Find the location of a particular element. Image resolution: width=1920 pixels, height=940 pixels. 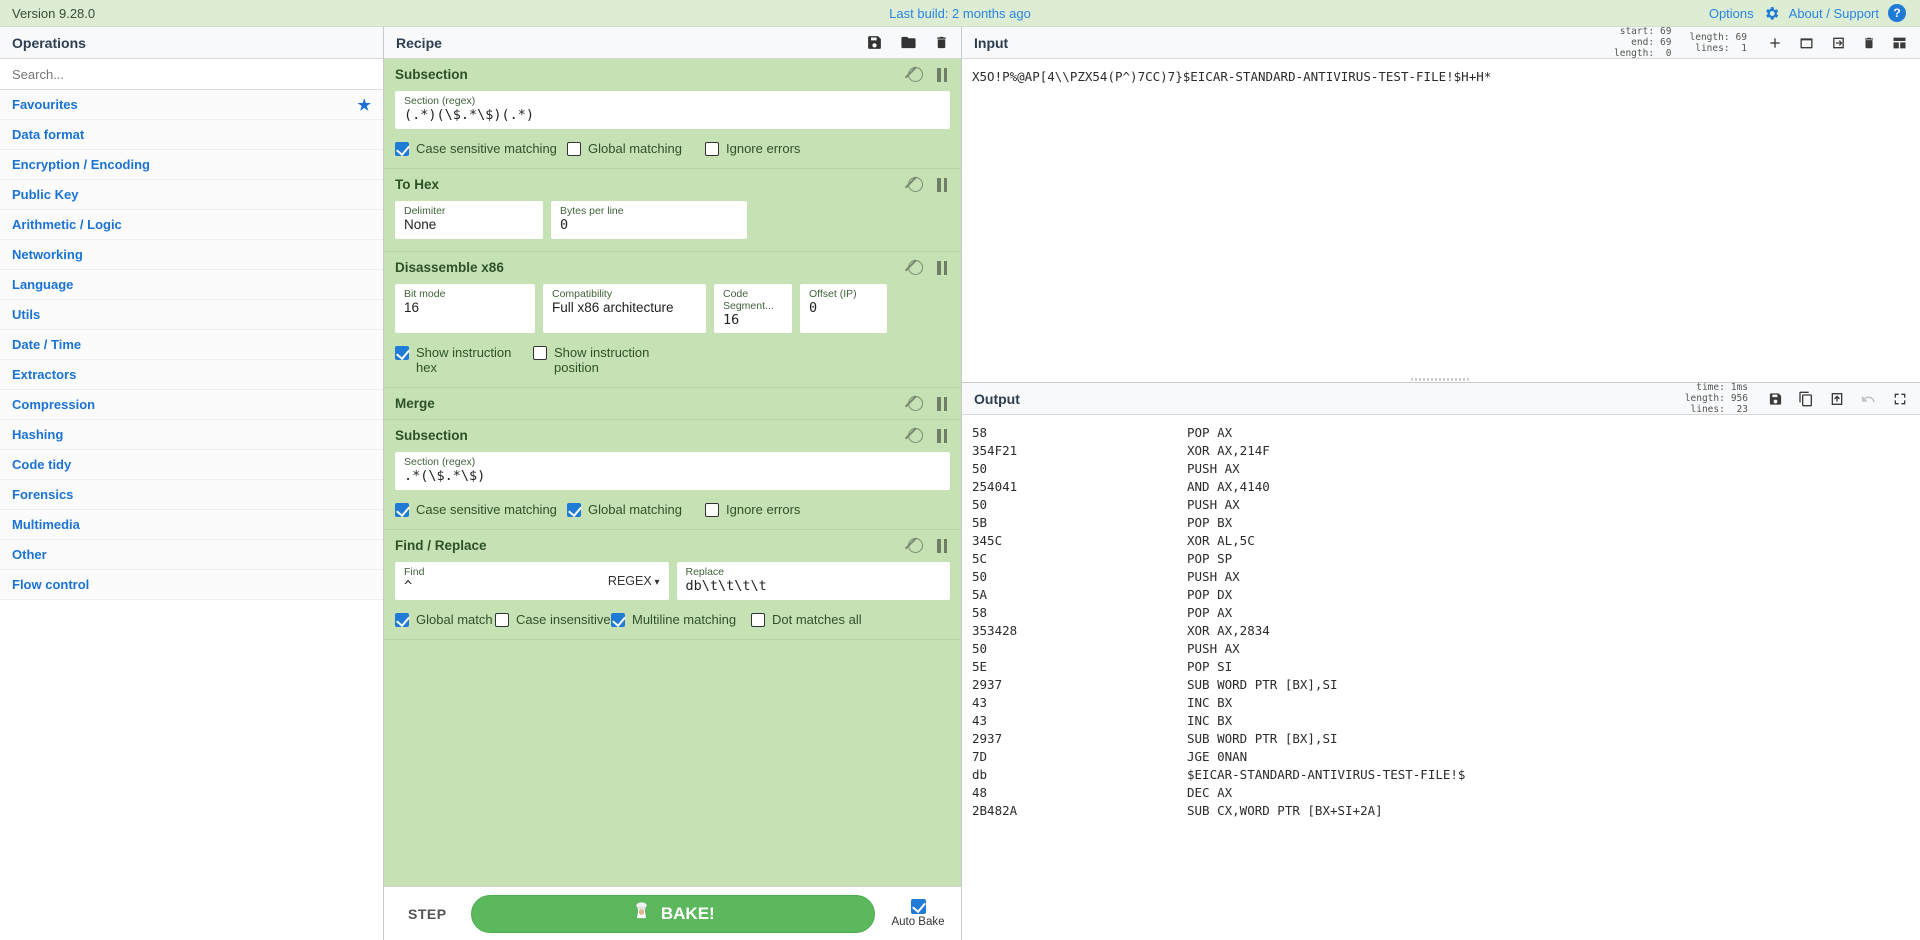

arg-field: Find ^ REGEX is located at coordinates (532, 581).